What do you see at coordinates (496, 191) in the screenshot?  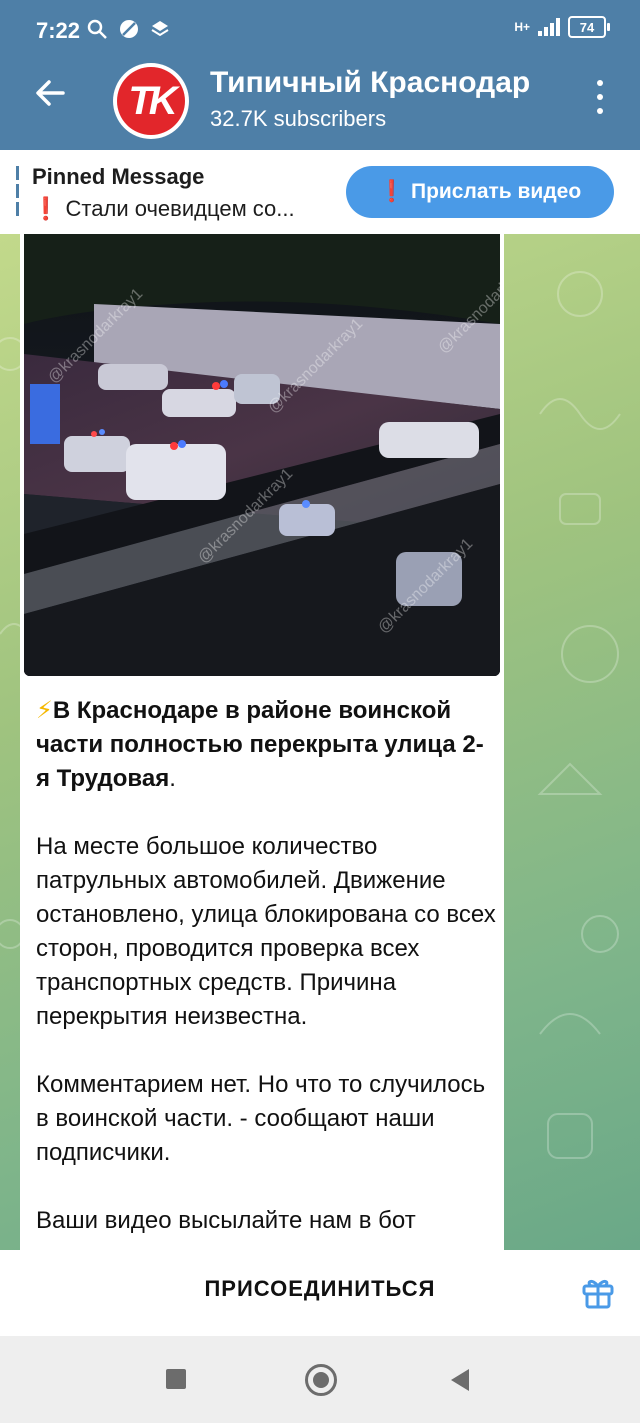 I see `send-video-label: Прислать видео` at bounding box center [496, 191].